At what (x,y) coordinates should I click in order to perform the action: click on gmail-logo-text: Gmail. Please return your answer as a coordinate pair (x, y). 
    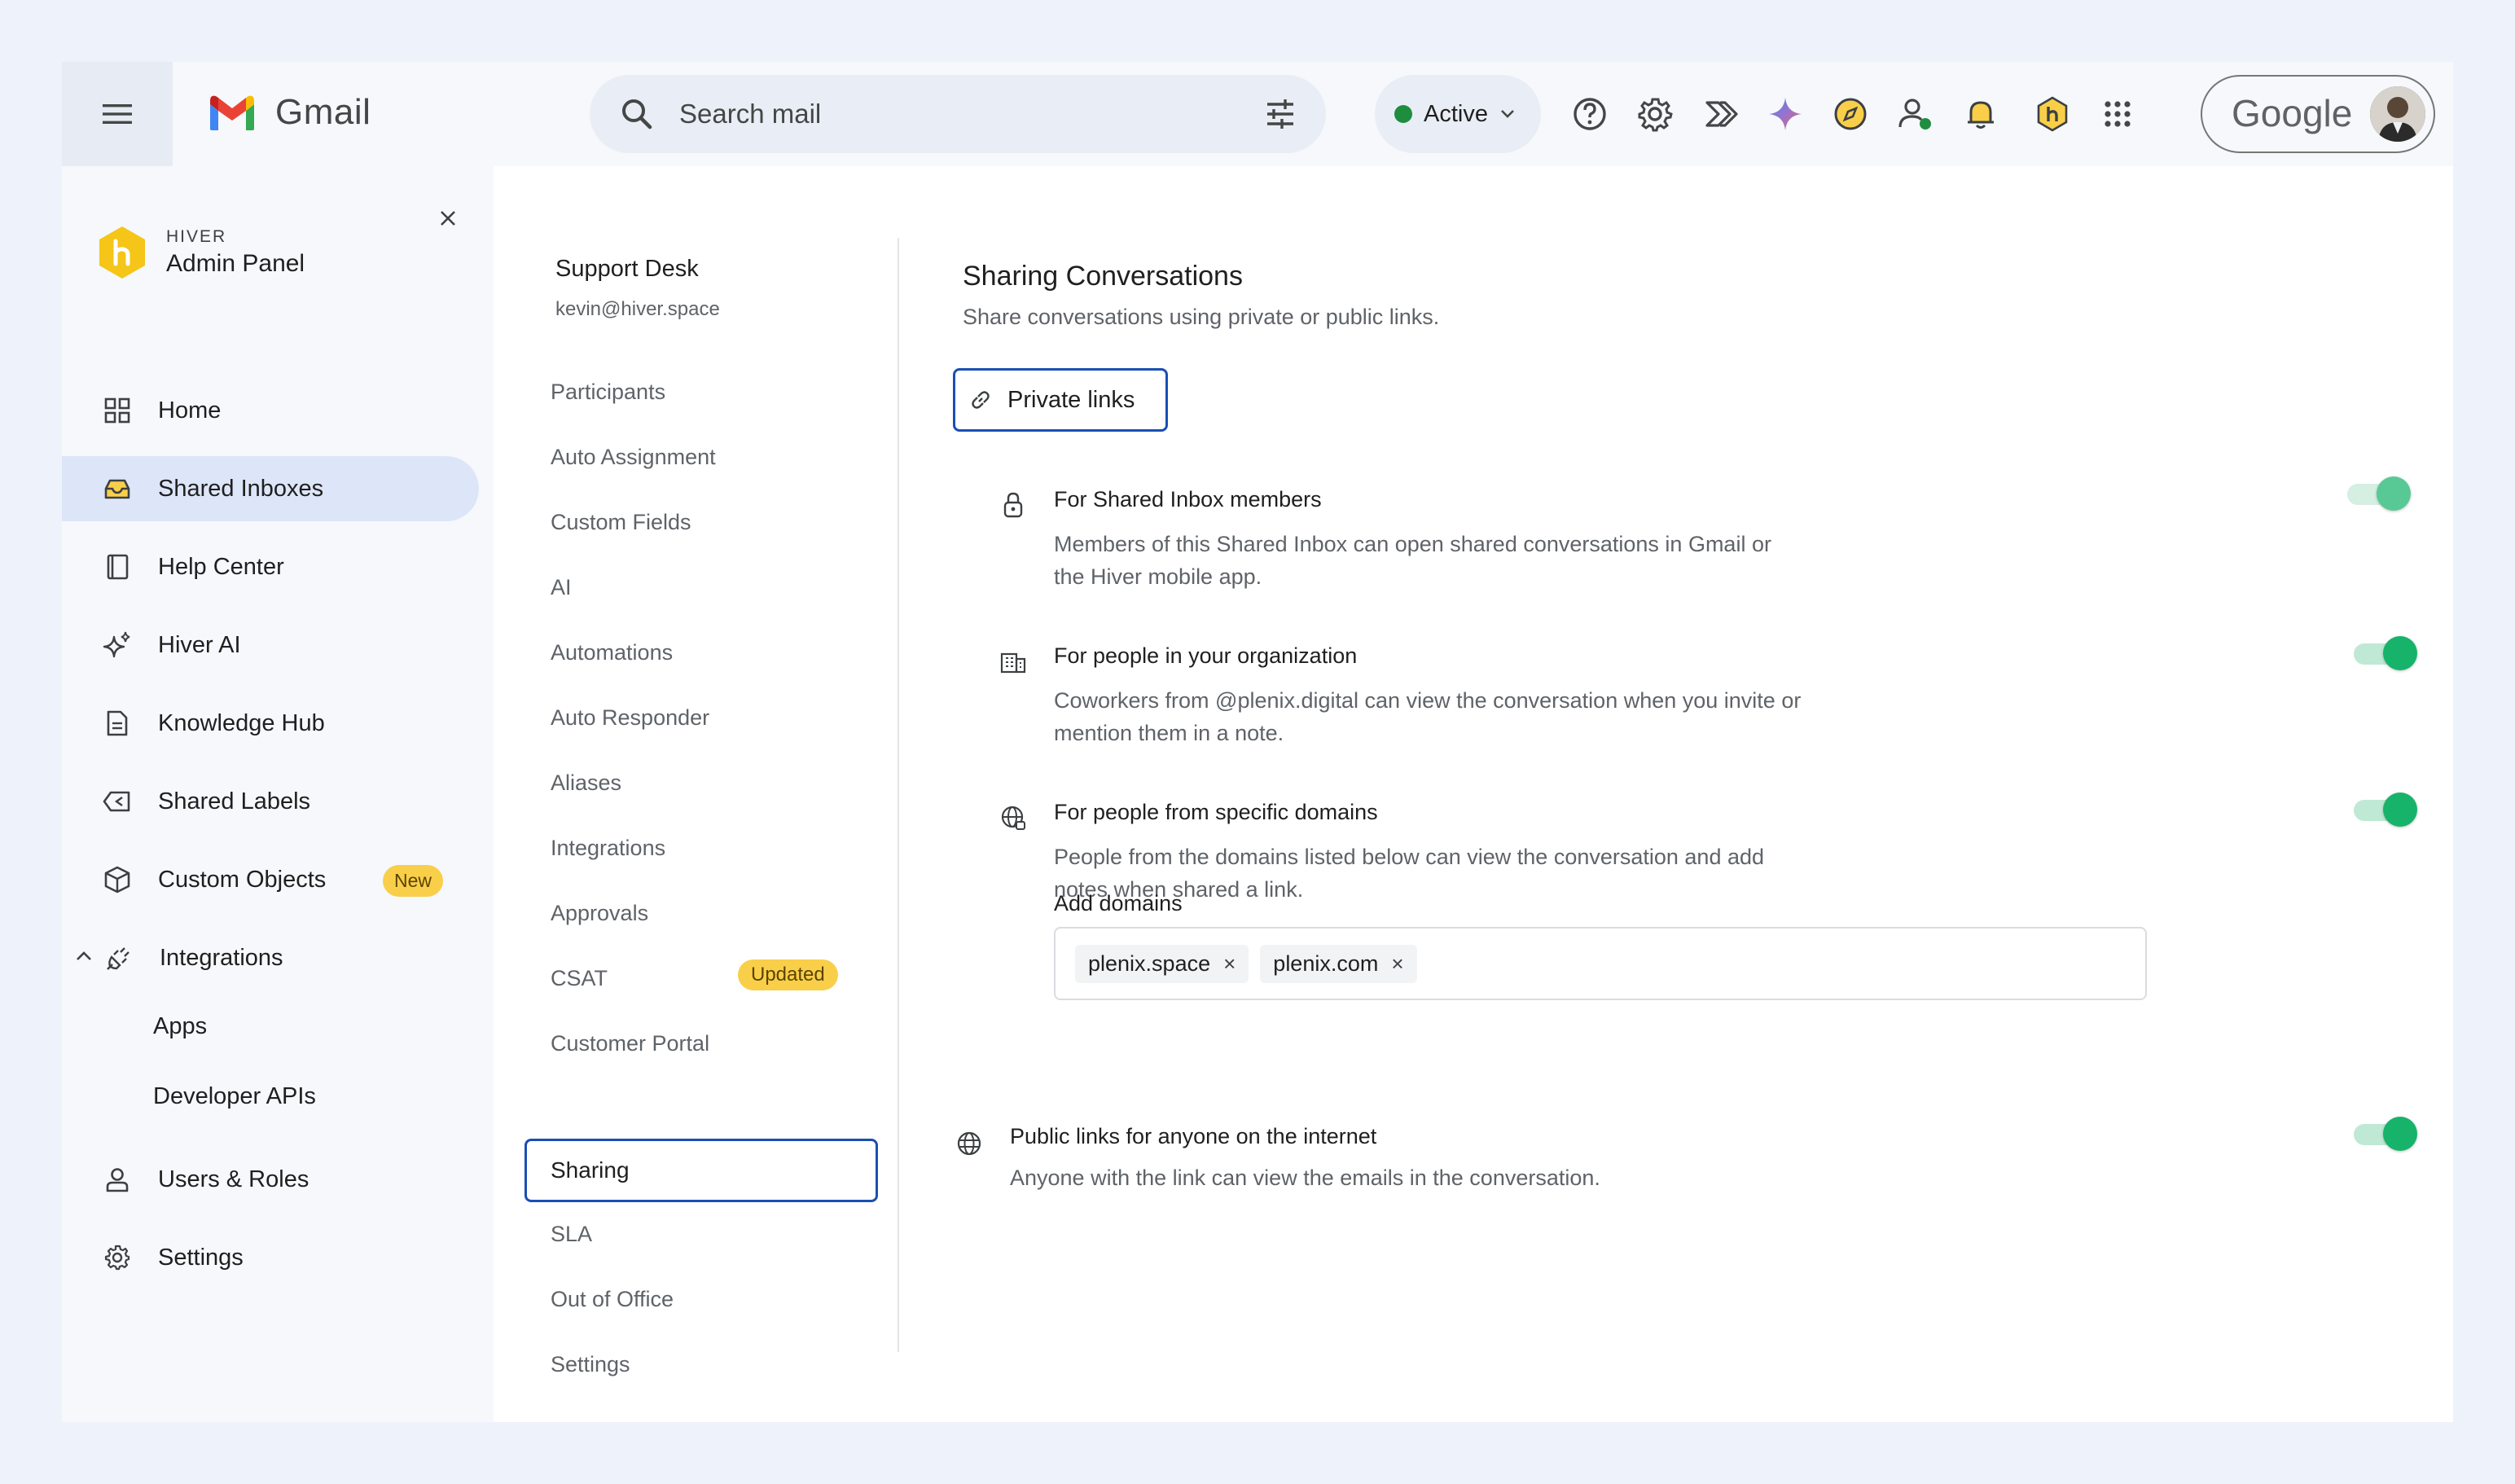
    Looking at the image, I should click on (323, 112).